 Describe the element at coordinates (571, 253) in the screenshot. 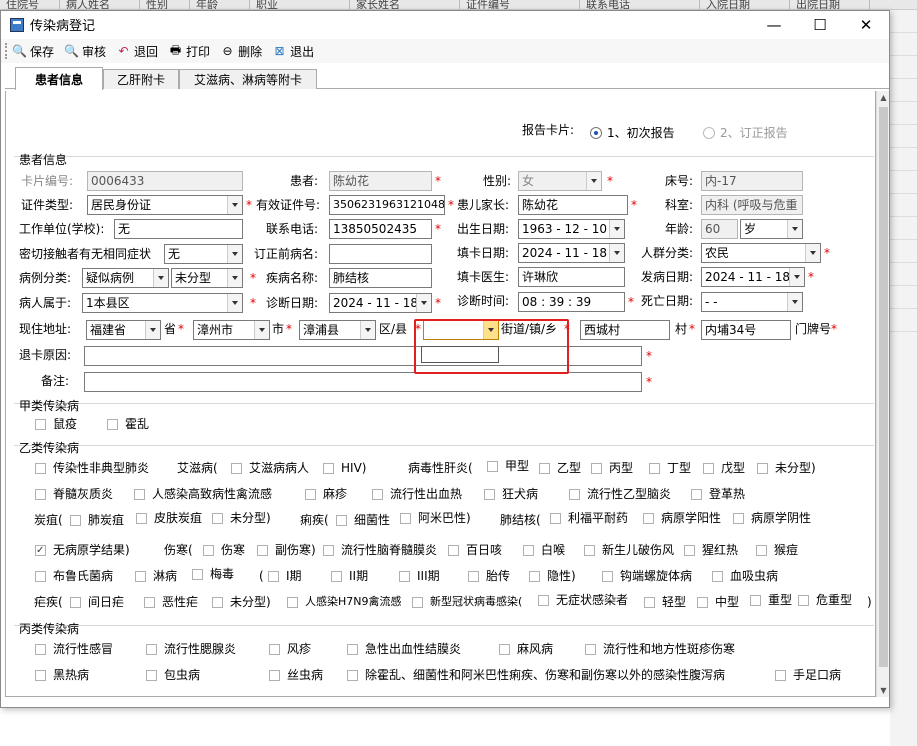

I see `fill-date-picker: 2024 - 11 - 18` at that location.